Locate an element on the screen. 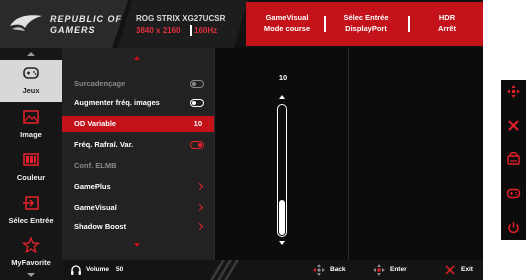 The width and height of the screenshot is (528, 280). sidebar-item-myfavorite: MyFavorite is located at coordinates (31, 253).